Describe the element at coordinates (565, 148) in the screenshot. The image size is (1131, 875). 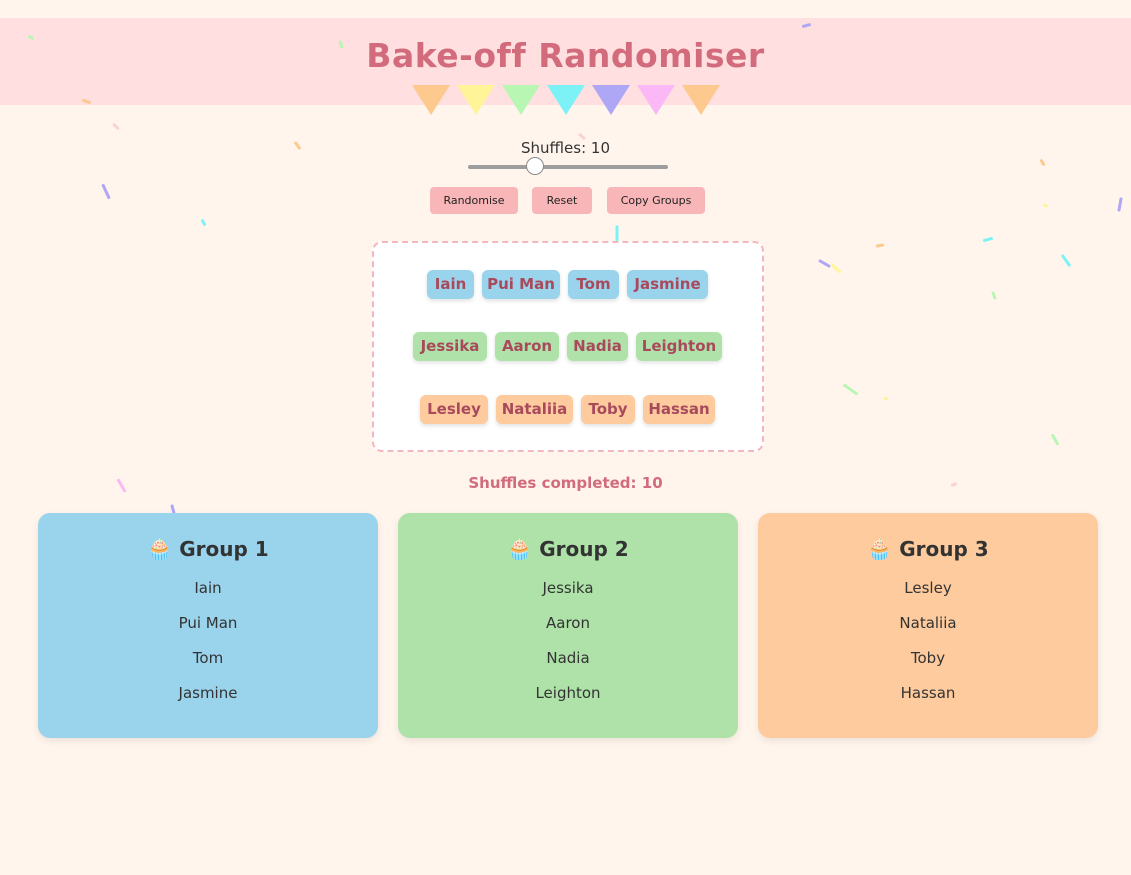
I see `shuffles-slider-label: Shuffles: 10` at that location.